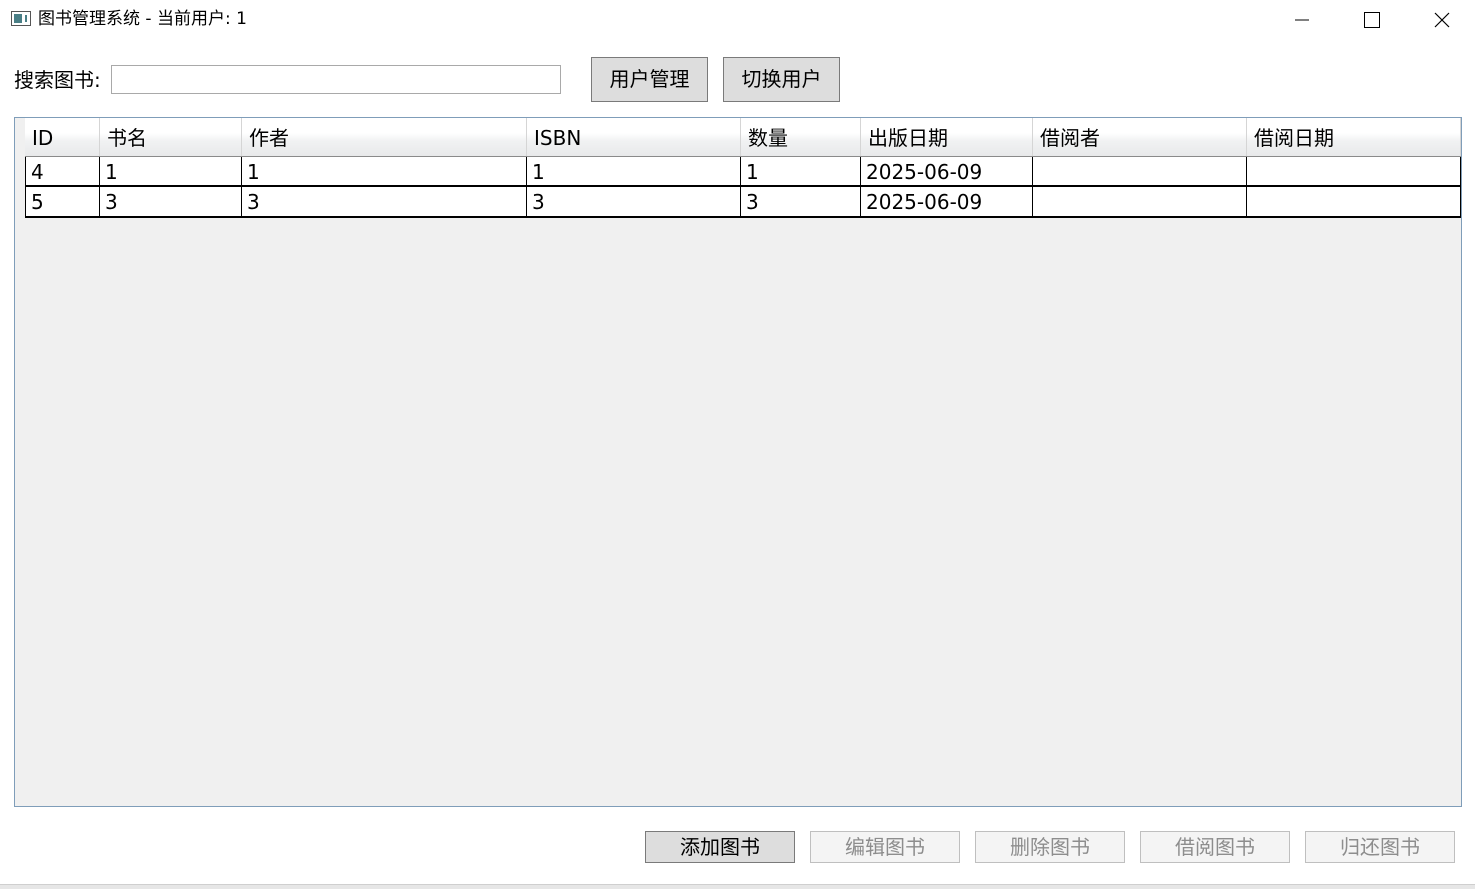 This screenshot has width=1475, height=889. Describe the element at coordinates (171, 171) in the screenshot. I see `cell-title: 1` at that location.